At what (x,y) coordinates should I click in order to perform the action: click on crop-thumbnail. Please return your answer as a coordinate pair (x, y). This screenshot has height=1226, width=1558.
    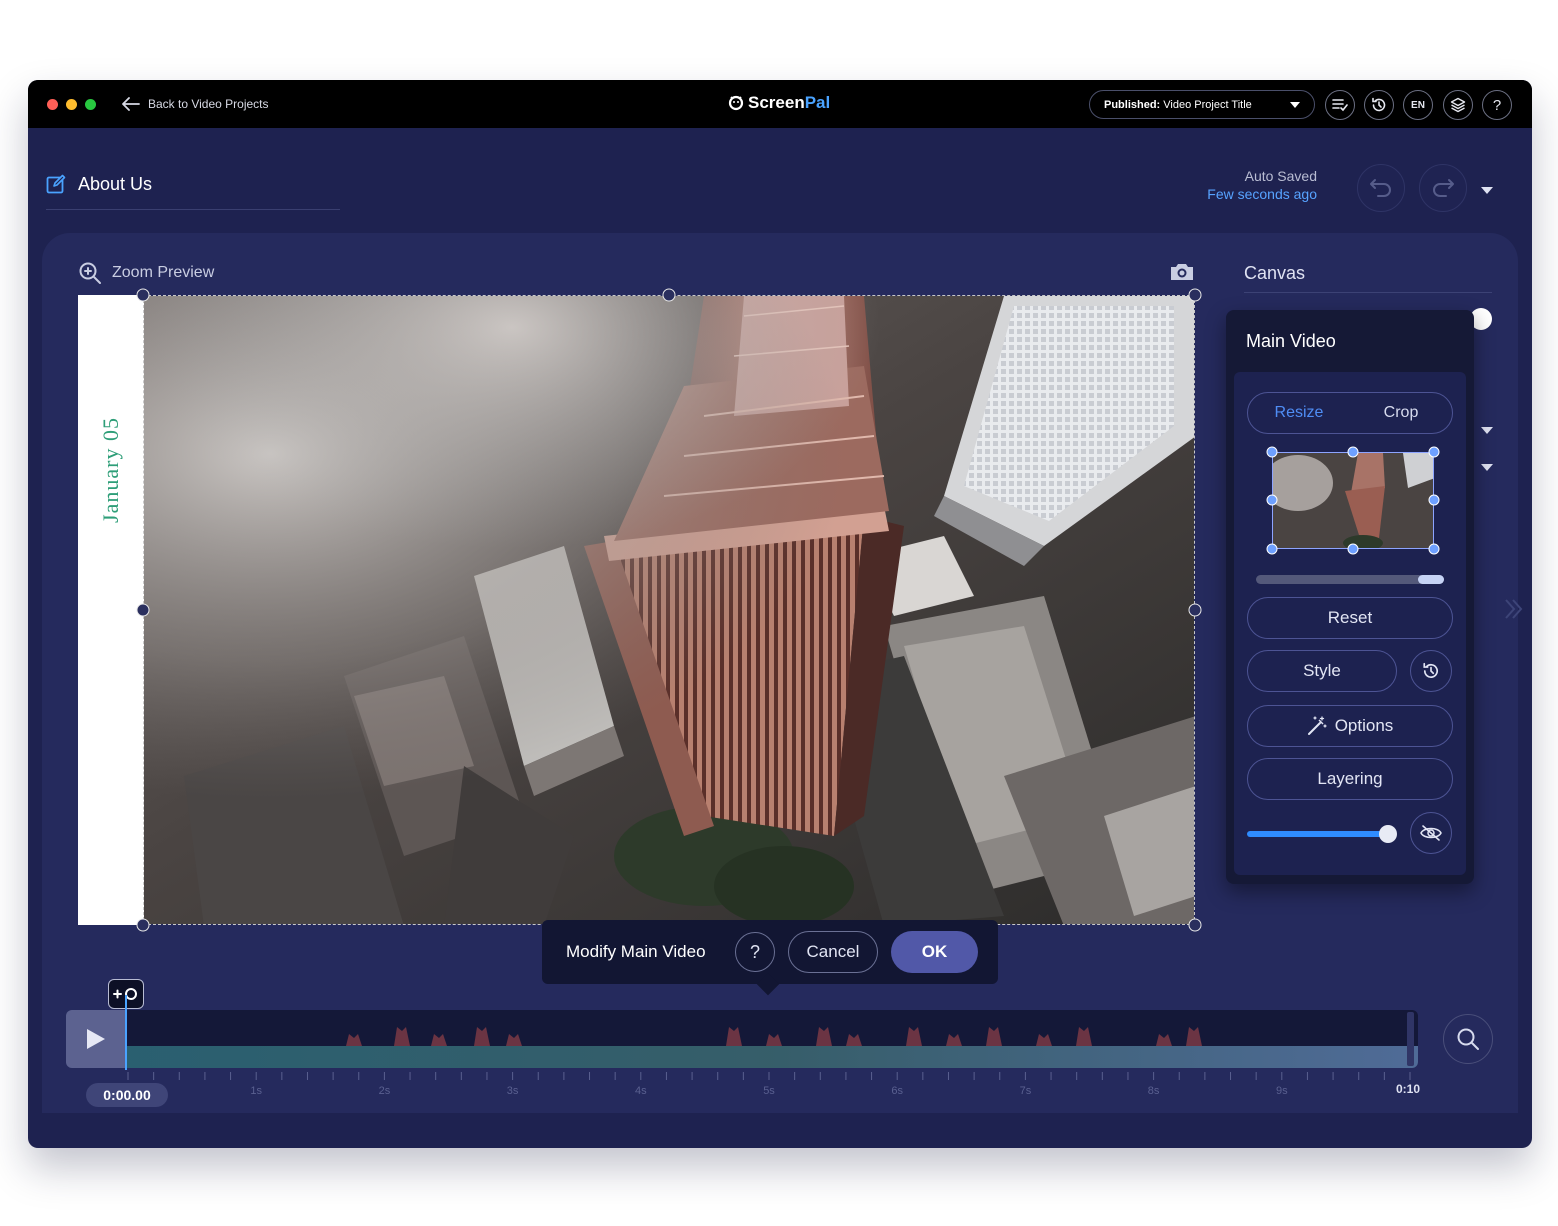
    Looking at the image, I should click on (1353, 500).